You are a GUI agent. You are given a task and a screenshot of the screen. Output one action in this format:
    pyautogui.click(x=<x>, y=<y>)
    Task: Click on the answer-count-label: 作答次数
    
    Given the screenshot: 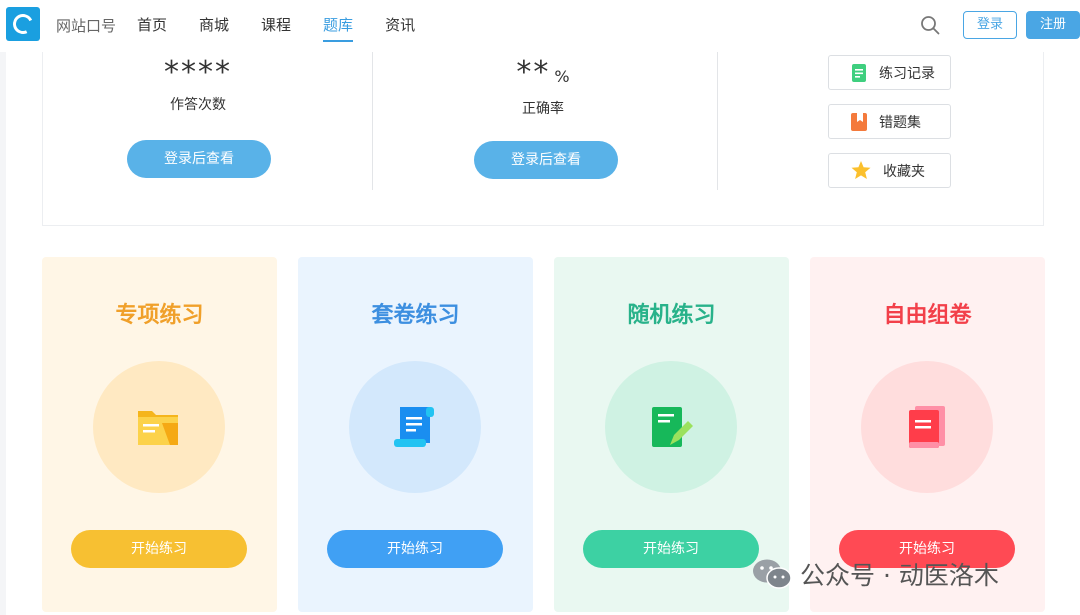 What is the action you would take?
    pyautogui.click(x=198, y=105)
    